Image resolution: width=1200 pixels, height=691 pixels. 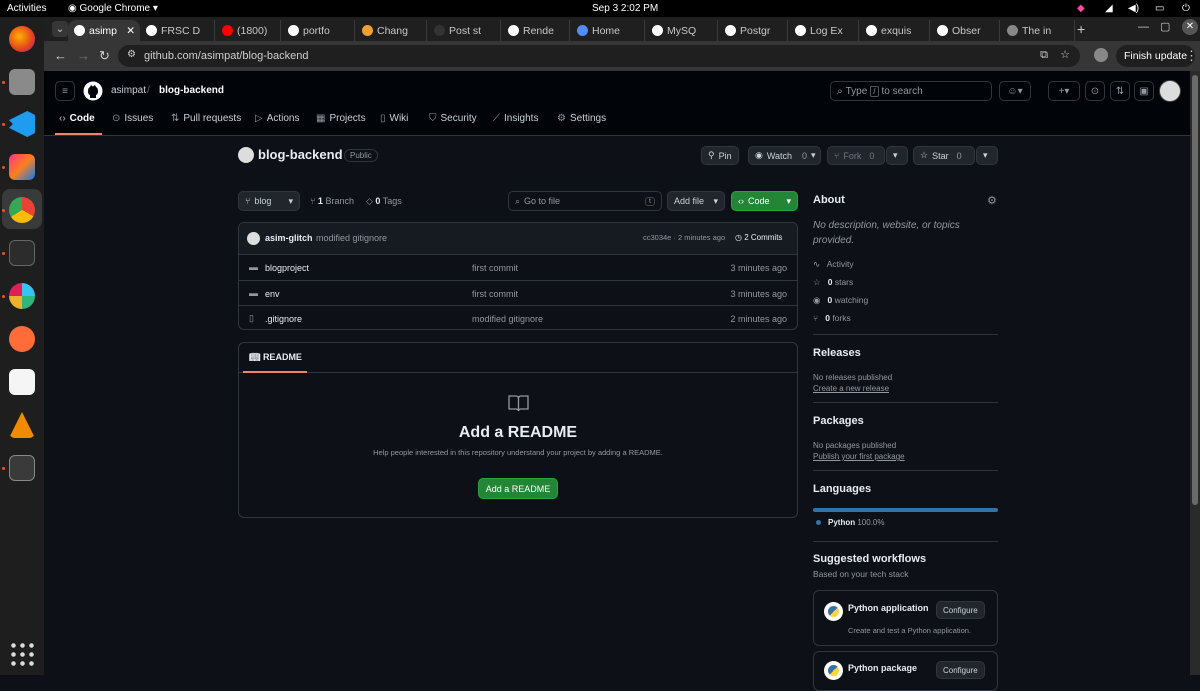 What do you see at coordinates (131, 54) in the screenshot?
I see `site-info-icon: ⚙` at bounding box center [131, 54].